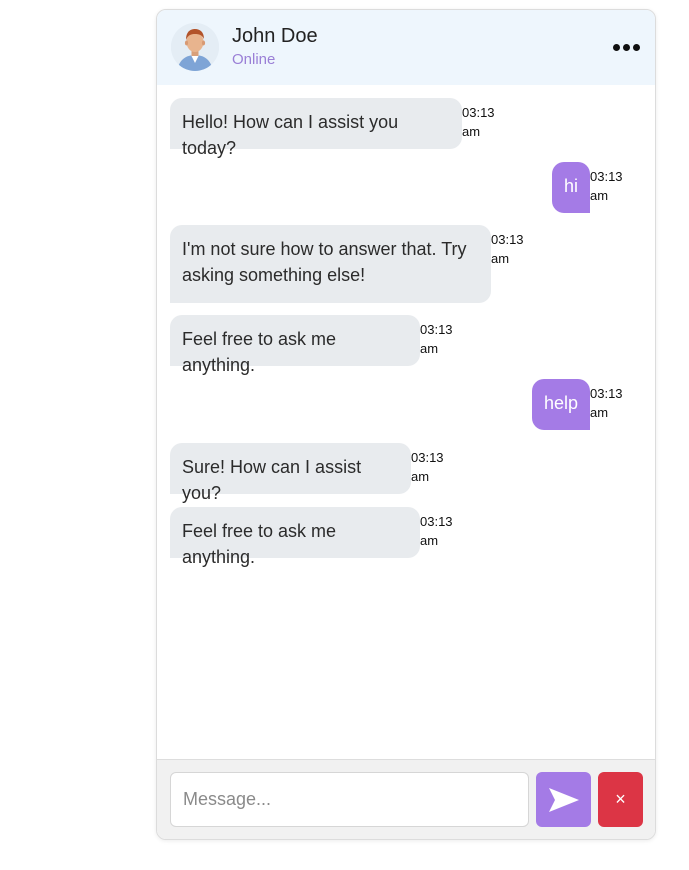 Image resolution: width=689 pixels, height=870 pixels. Describe the element at coordinates (316, 128) in the screenshot. I see `message-bubble: Hello! How can I assist you today?` at that location.